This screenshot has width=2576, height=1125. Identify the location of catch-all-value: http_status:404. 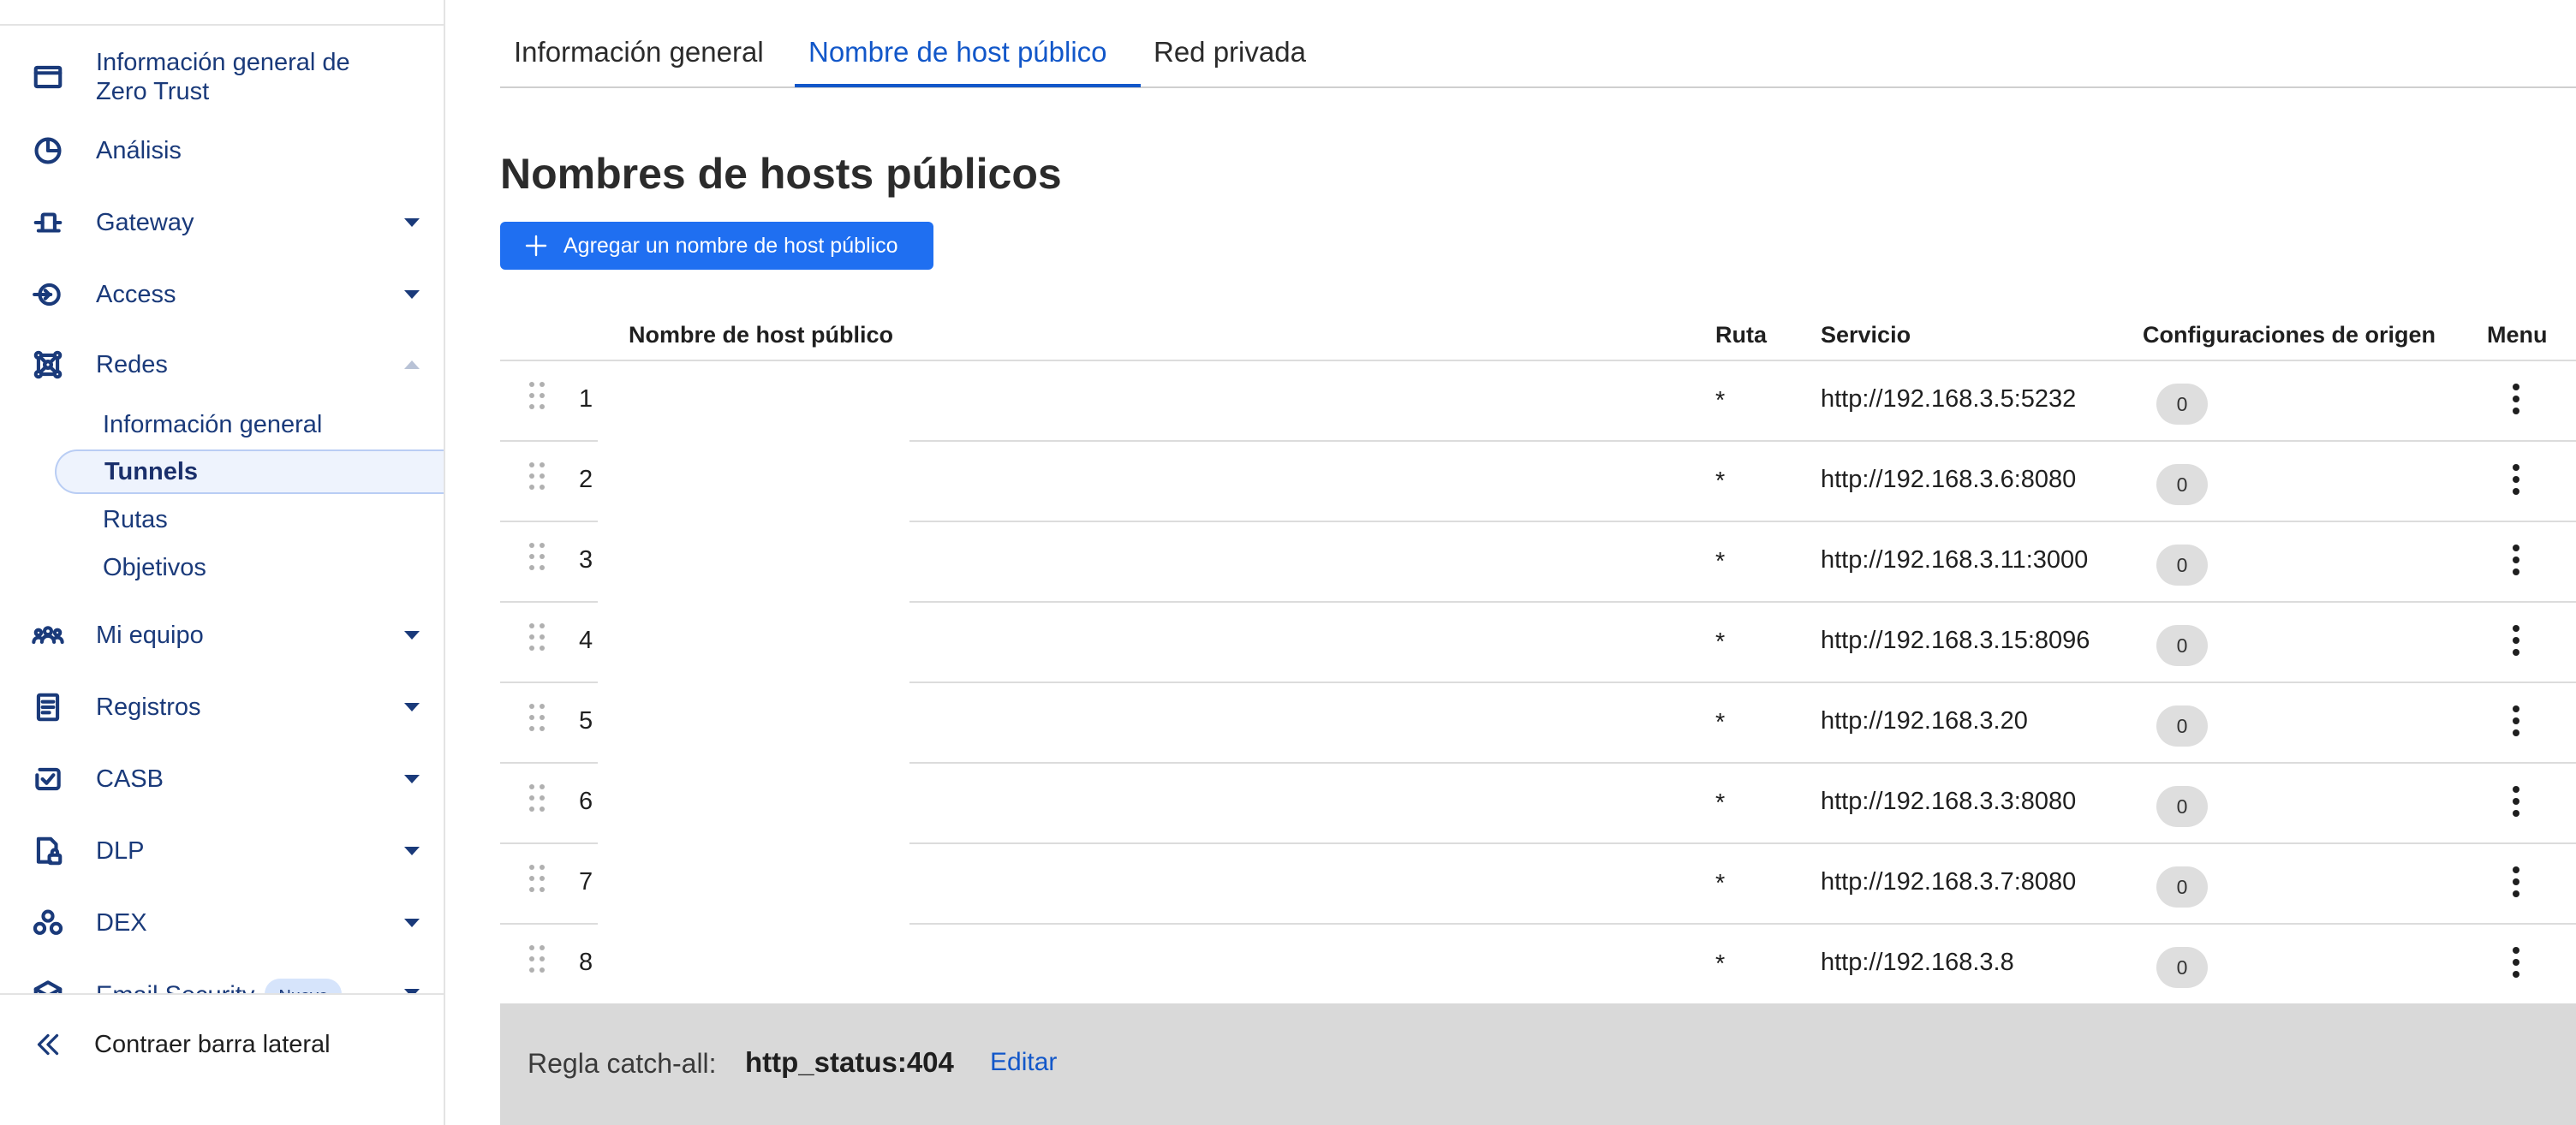
(850, 1062).